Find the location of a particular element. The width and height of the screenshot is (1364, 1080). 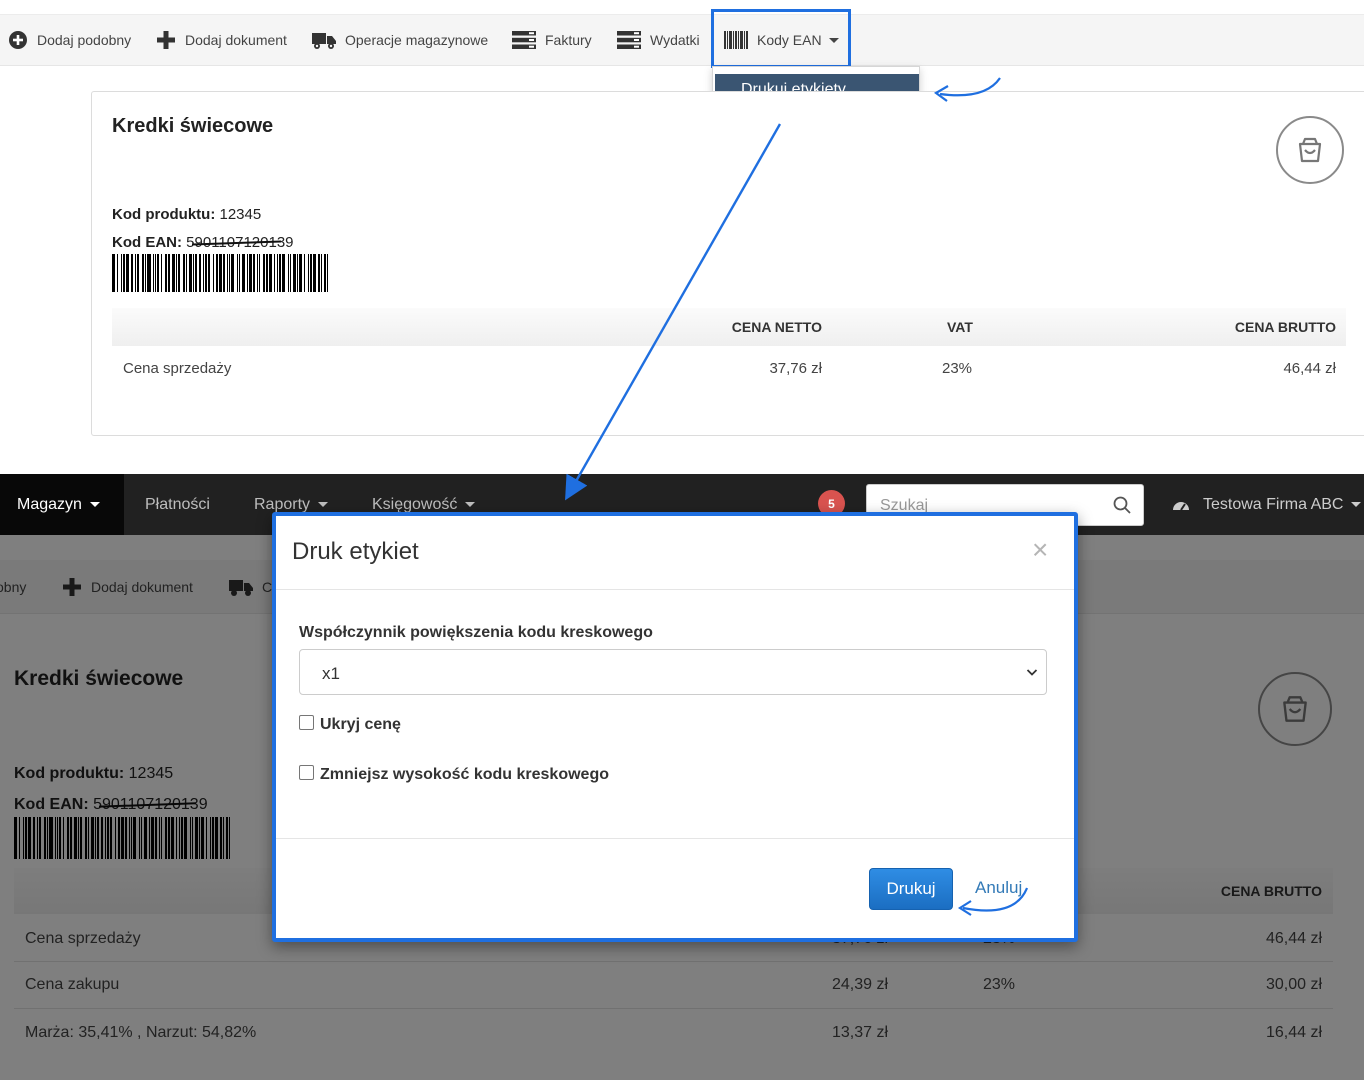

company-menu: Testowa Firma ABC is located at coordinates (1267, 504).